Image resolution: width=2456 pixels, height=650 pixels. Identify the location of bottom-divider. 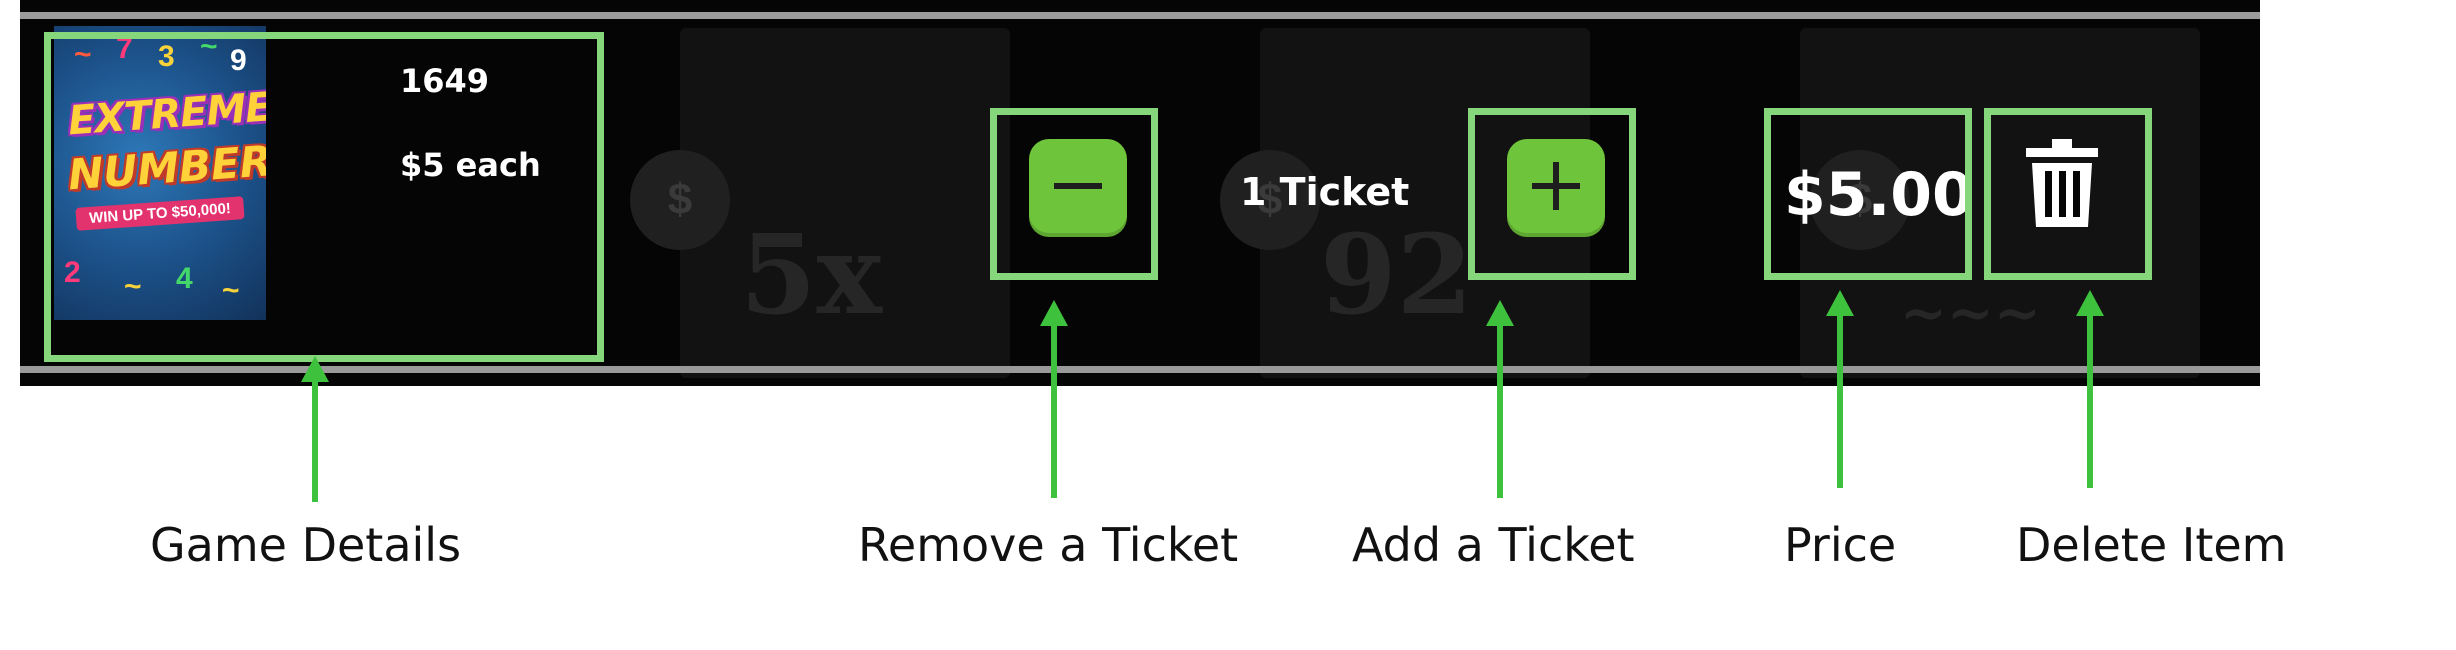
(1140, 369).